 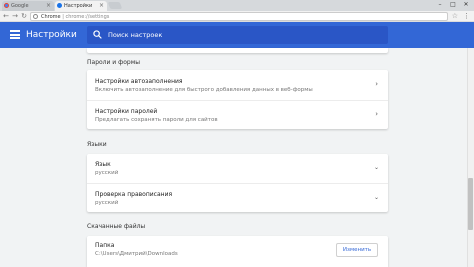 What do you see at coordinates (115, 5) in the screenshot?
I see `new-tab-button` at bounding box center [115, 5].